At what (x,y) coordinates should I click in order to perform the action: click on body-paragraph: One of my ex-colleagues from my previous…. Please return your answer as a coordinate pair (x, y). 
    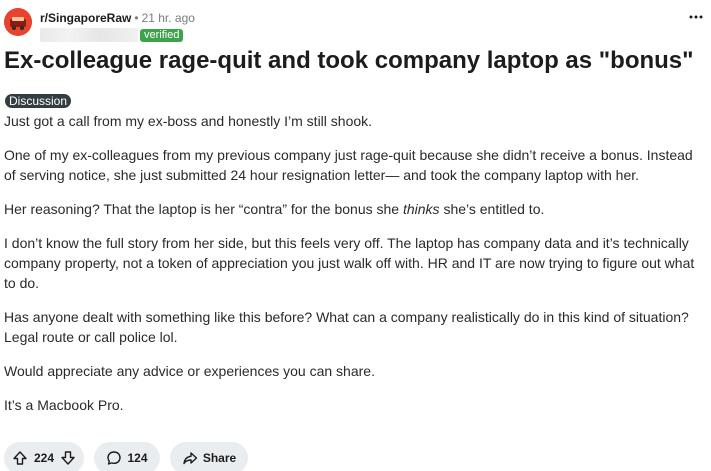
    Looking at the image, I should click on (348, 165).